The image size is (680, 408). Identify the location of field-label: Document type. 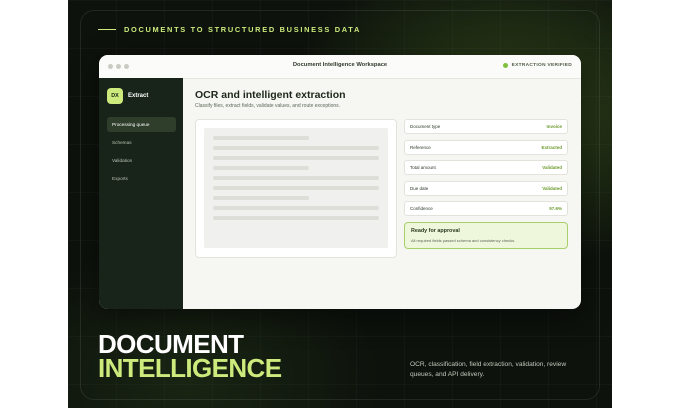
(425, 126).